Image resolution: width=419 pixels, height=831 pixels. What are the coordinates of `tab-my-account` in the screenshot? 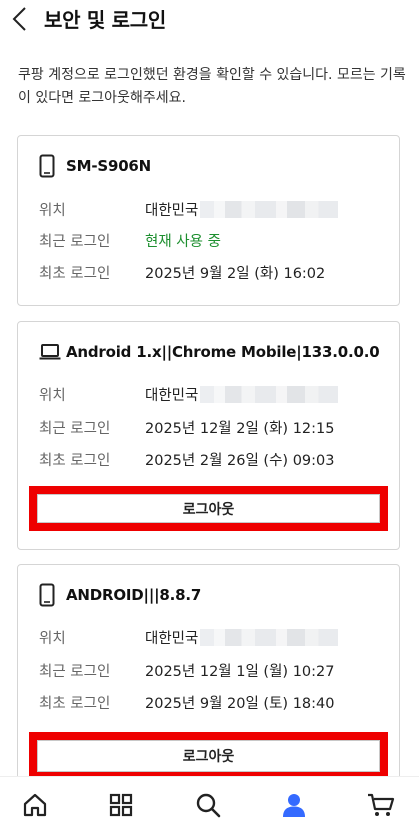 It's located at (294, 805).